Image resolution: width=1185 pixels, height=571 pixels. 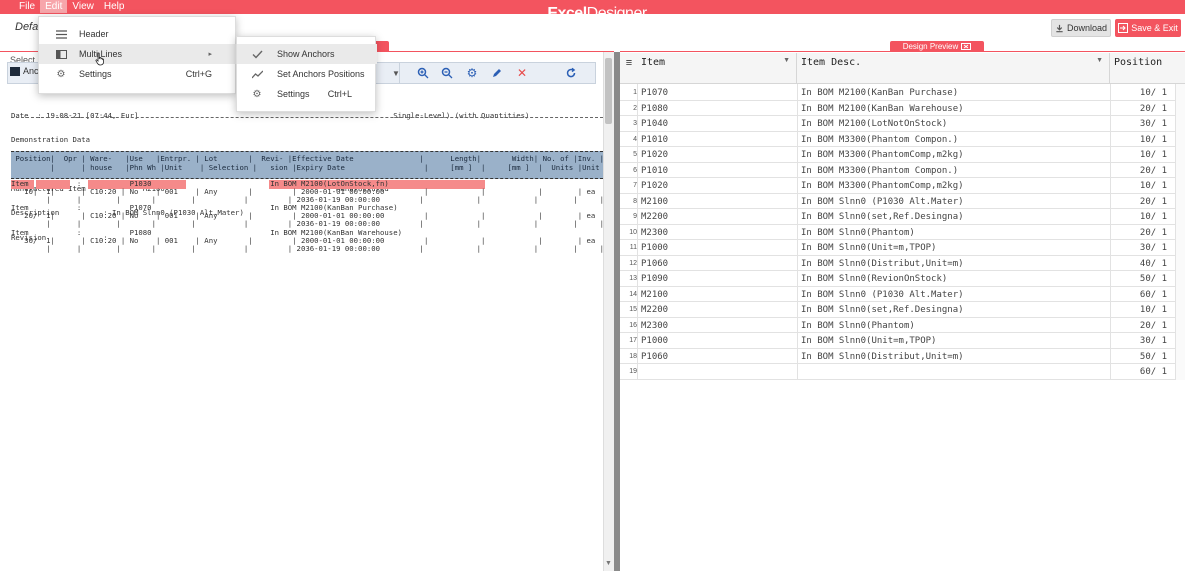 I want to click on cell-item: P1020, so click(x=654, y=186).